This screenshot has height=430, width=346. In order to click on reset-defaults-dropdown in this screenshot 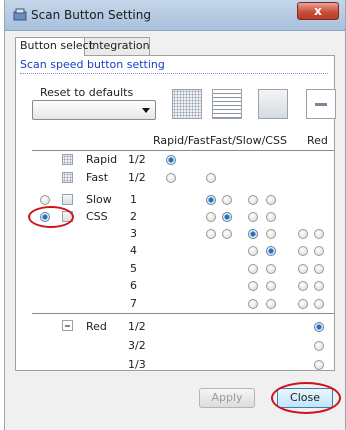, I will do `click(94, 110)`.